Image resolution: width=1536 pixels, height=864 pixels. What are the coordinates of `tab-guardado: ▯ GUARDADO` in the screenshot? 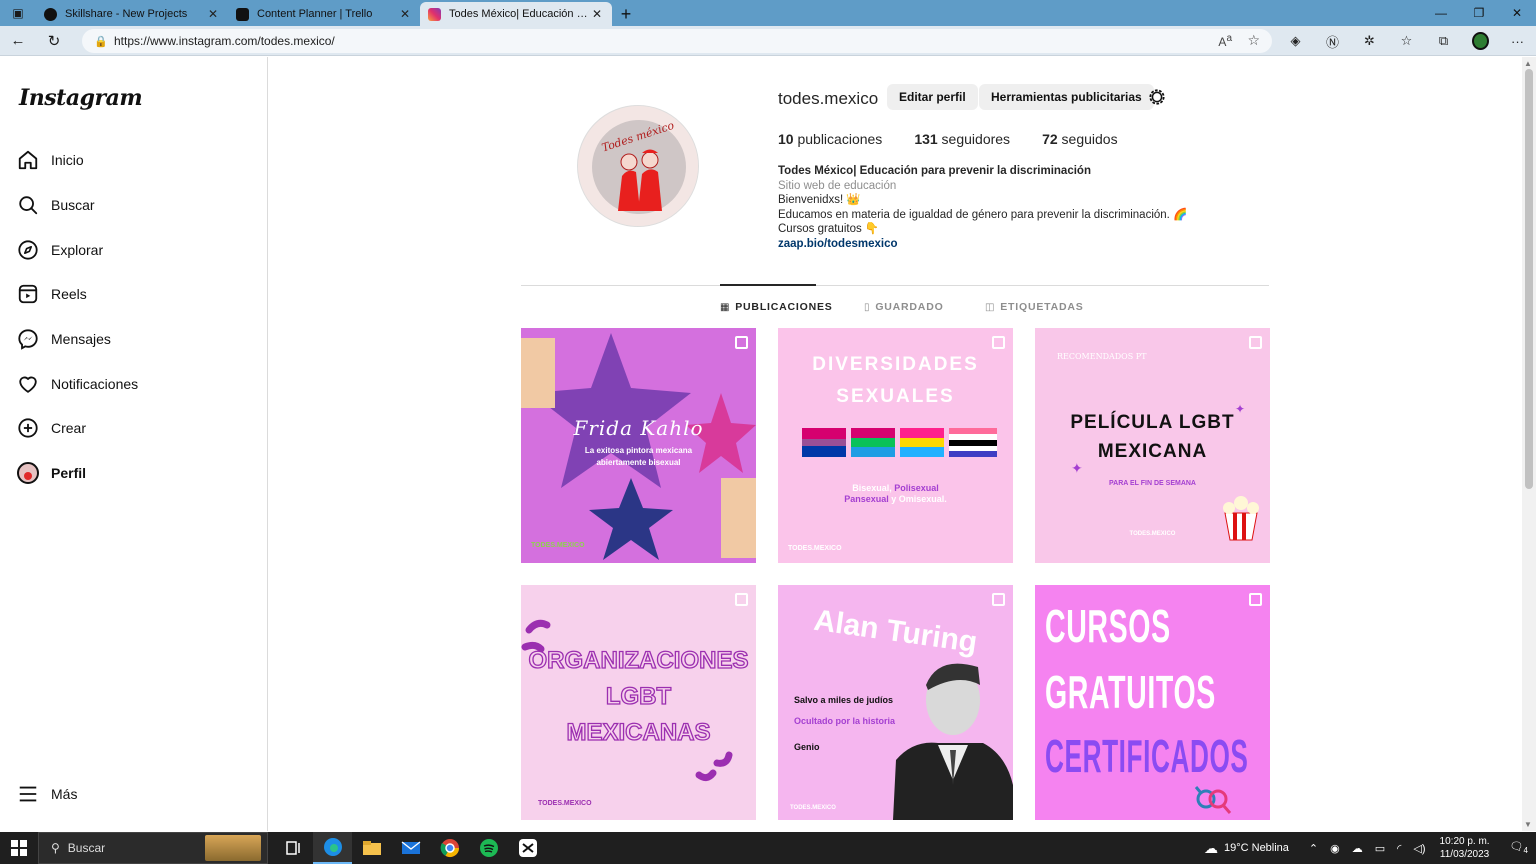 It's located at (904, 307).